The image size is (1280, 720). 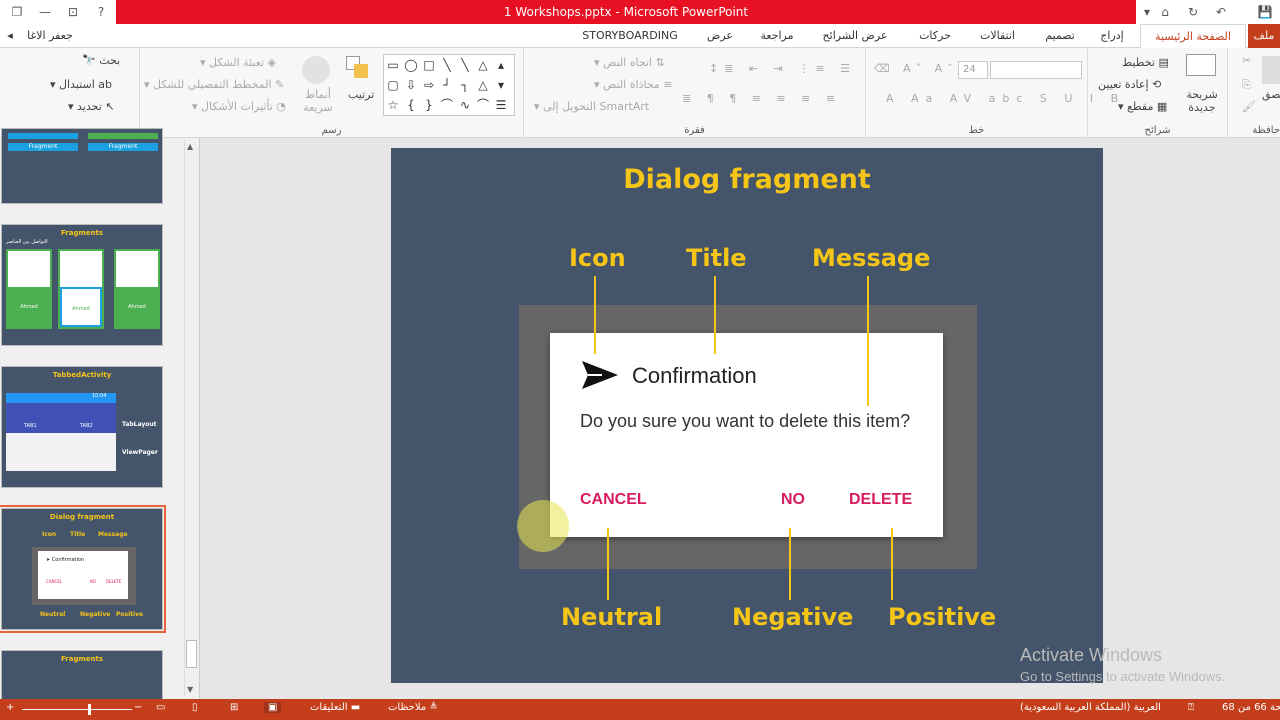 I want to click on font-name-box, so click(x=1036, y=70).